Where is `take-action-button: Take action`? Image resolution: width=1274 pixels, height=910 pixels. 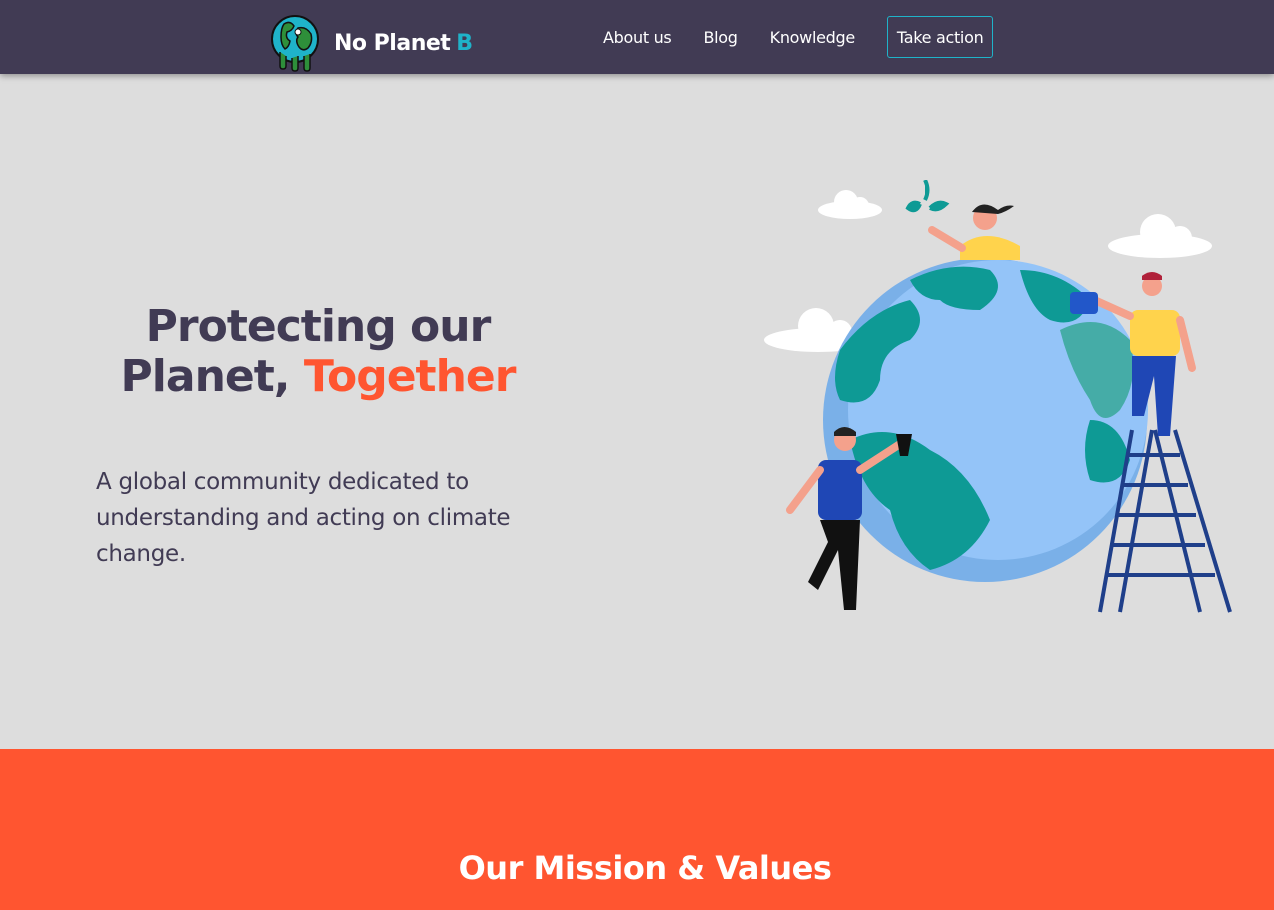 take-action-button: Take action is located at coordinates (940, 37).